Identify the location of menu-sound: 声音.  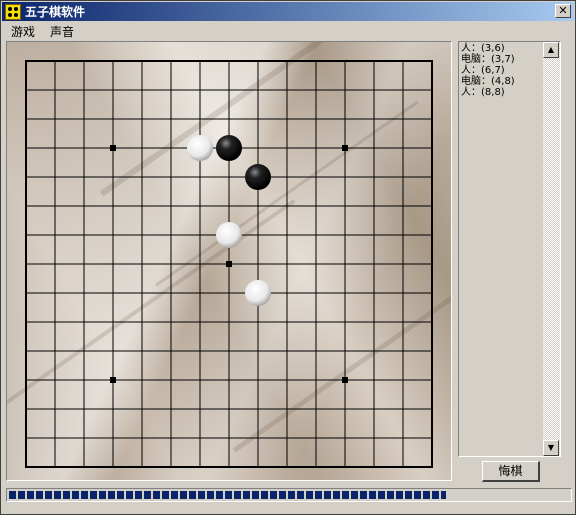
(60, 31).